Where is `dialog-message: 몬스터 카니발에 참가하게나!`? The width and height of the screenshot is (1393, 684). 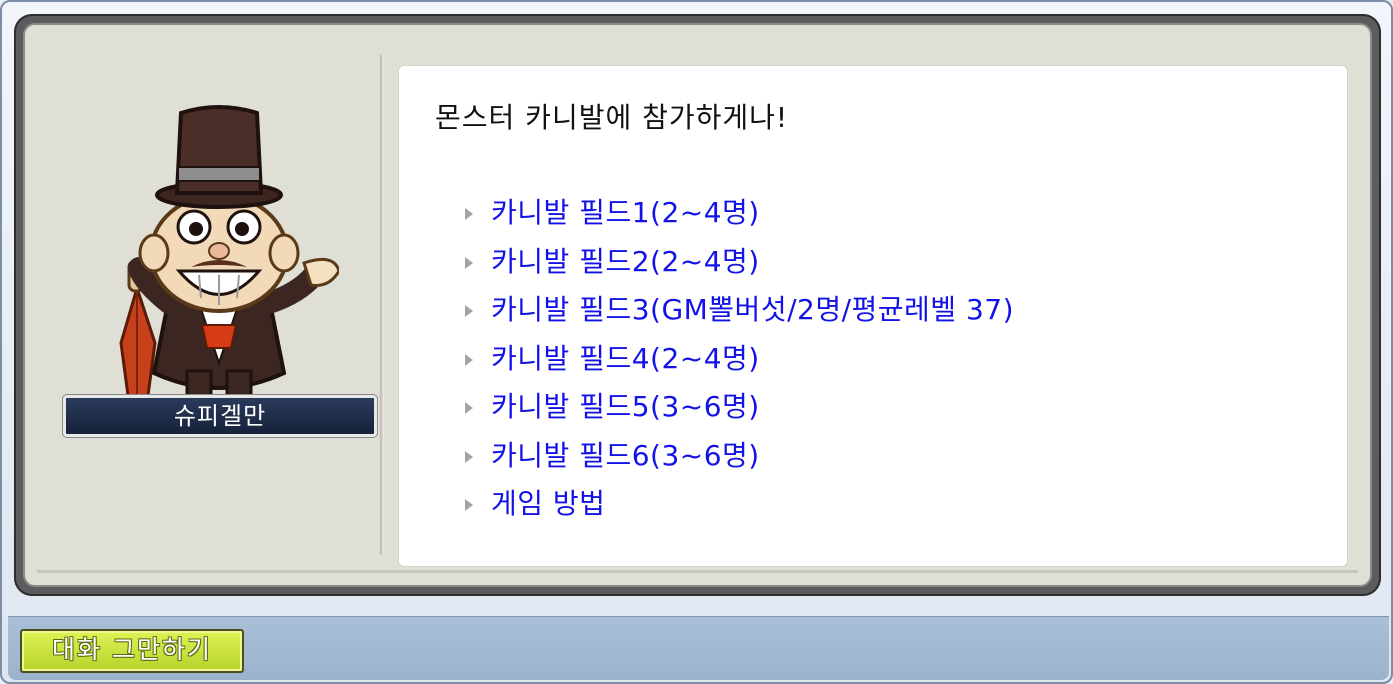
dialog-message: 몬스터 카니발에 참가하게나! is located at coordinates (612, 117).